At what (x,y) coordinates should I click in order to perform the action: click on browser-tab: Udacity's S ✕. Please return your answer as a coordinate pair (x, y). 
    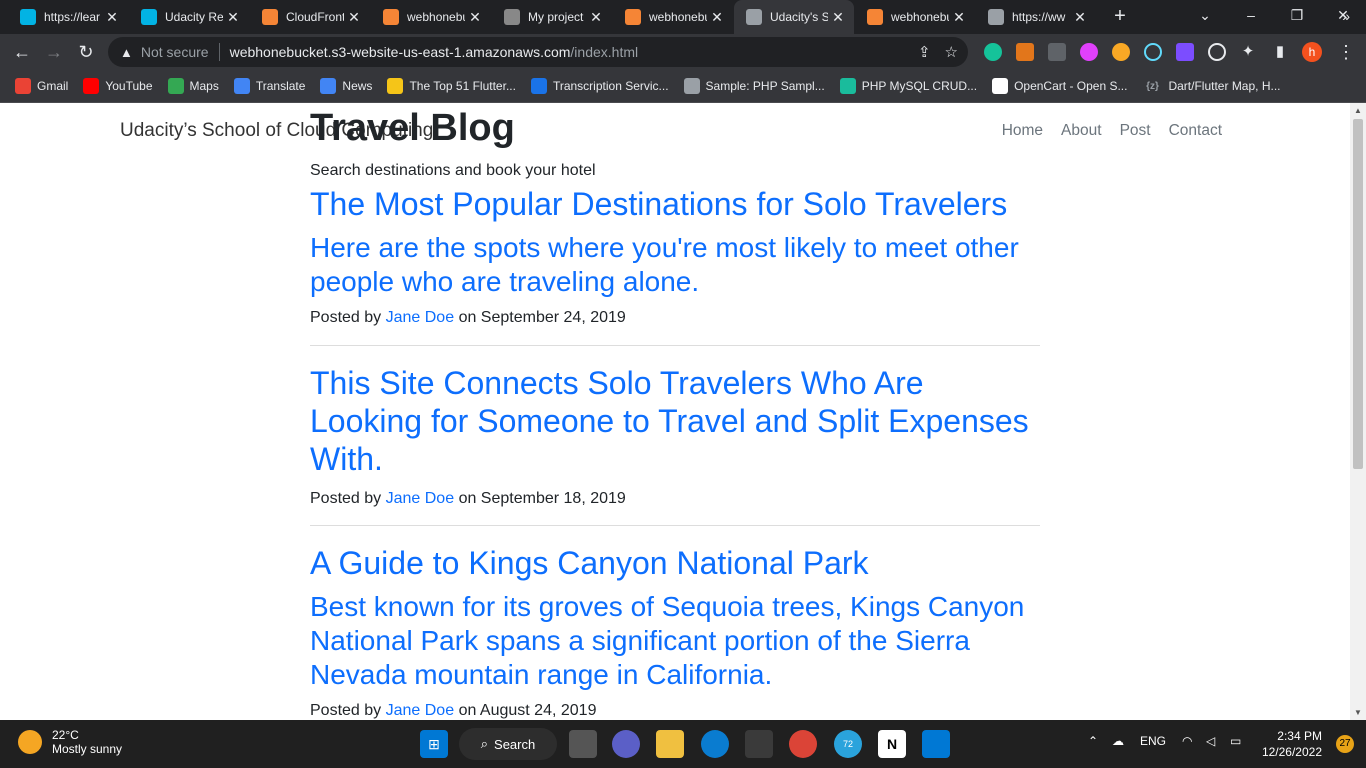
    Looking at the image, I should click on (794, 17).